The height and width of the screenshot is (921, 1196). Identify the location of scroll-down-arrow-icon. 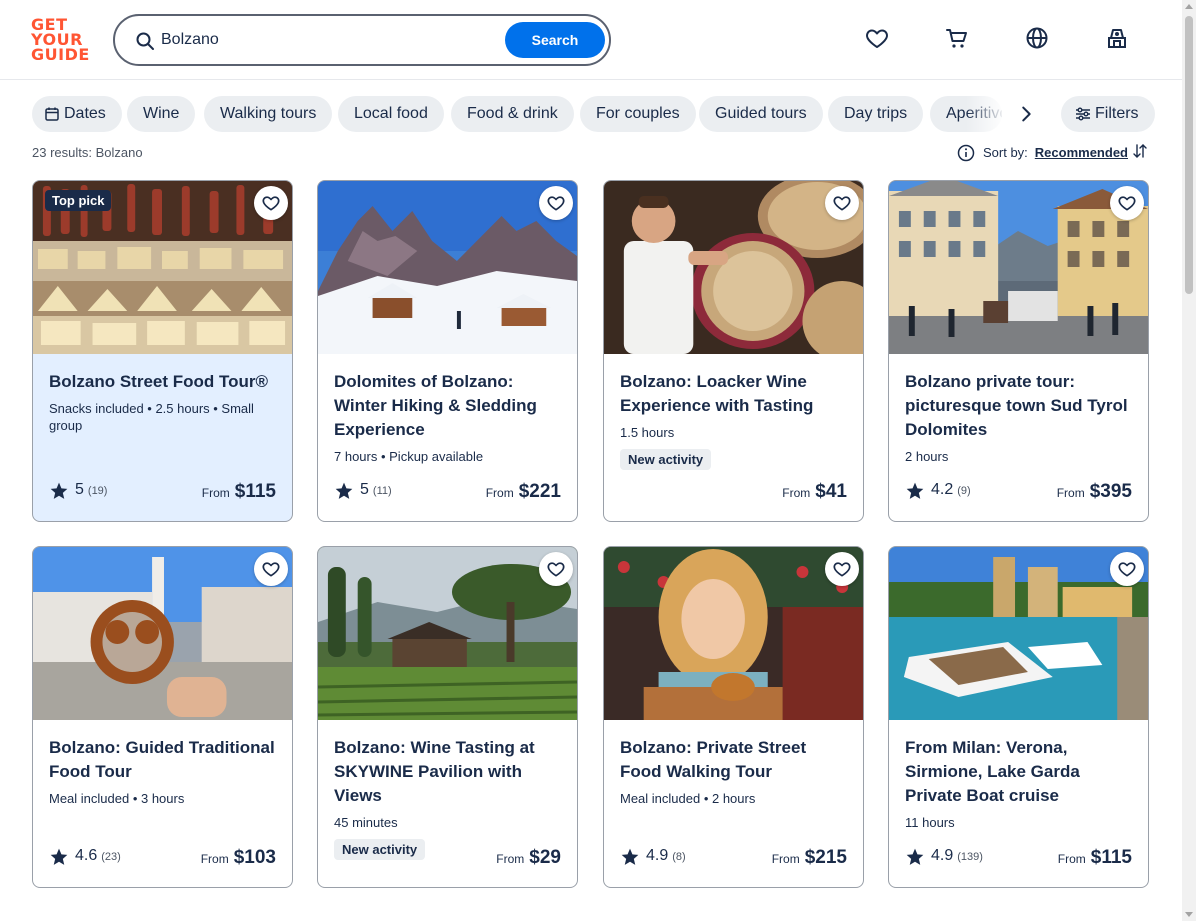
(1189, 914).